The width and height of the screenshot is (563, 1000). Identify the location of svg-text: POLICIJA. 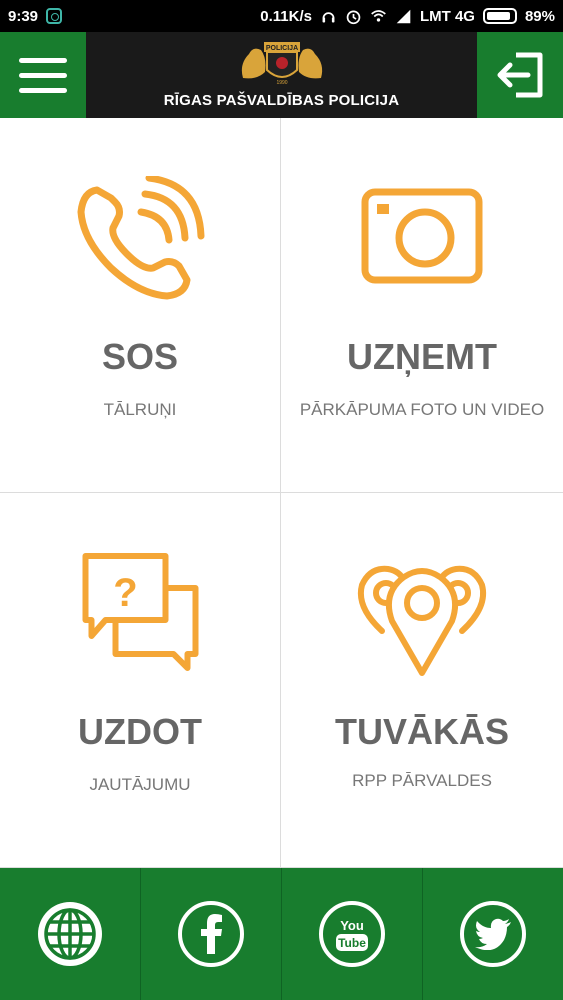
(281, 48).